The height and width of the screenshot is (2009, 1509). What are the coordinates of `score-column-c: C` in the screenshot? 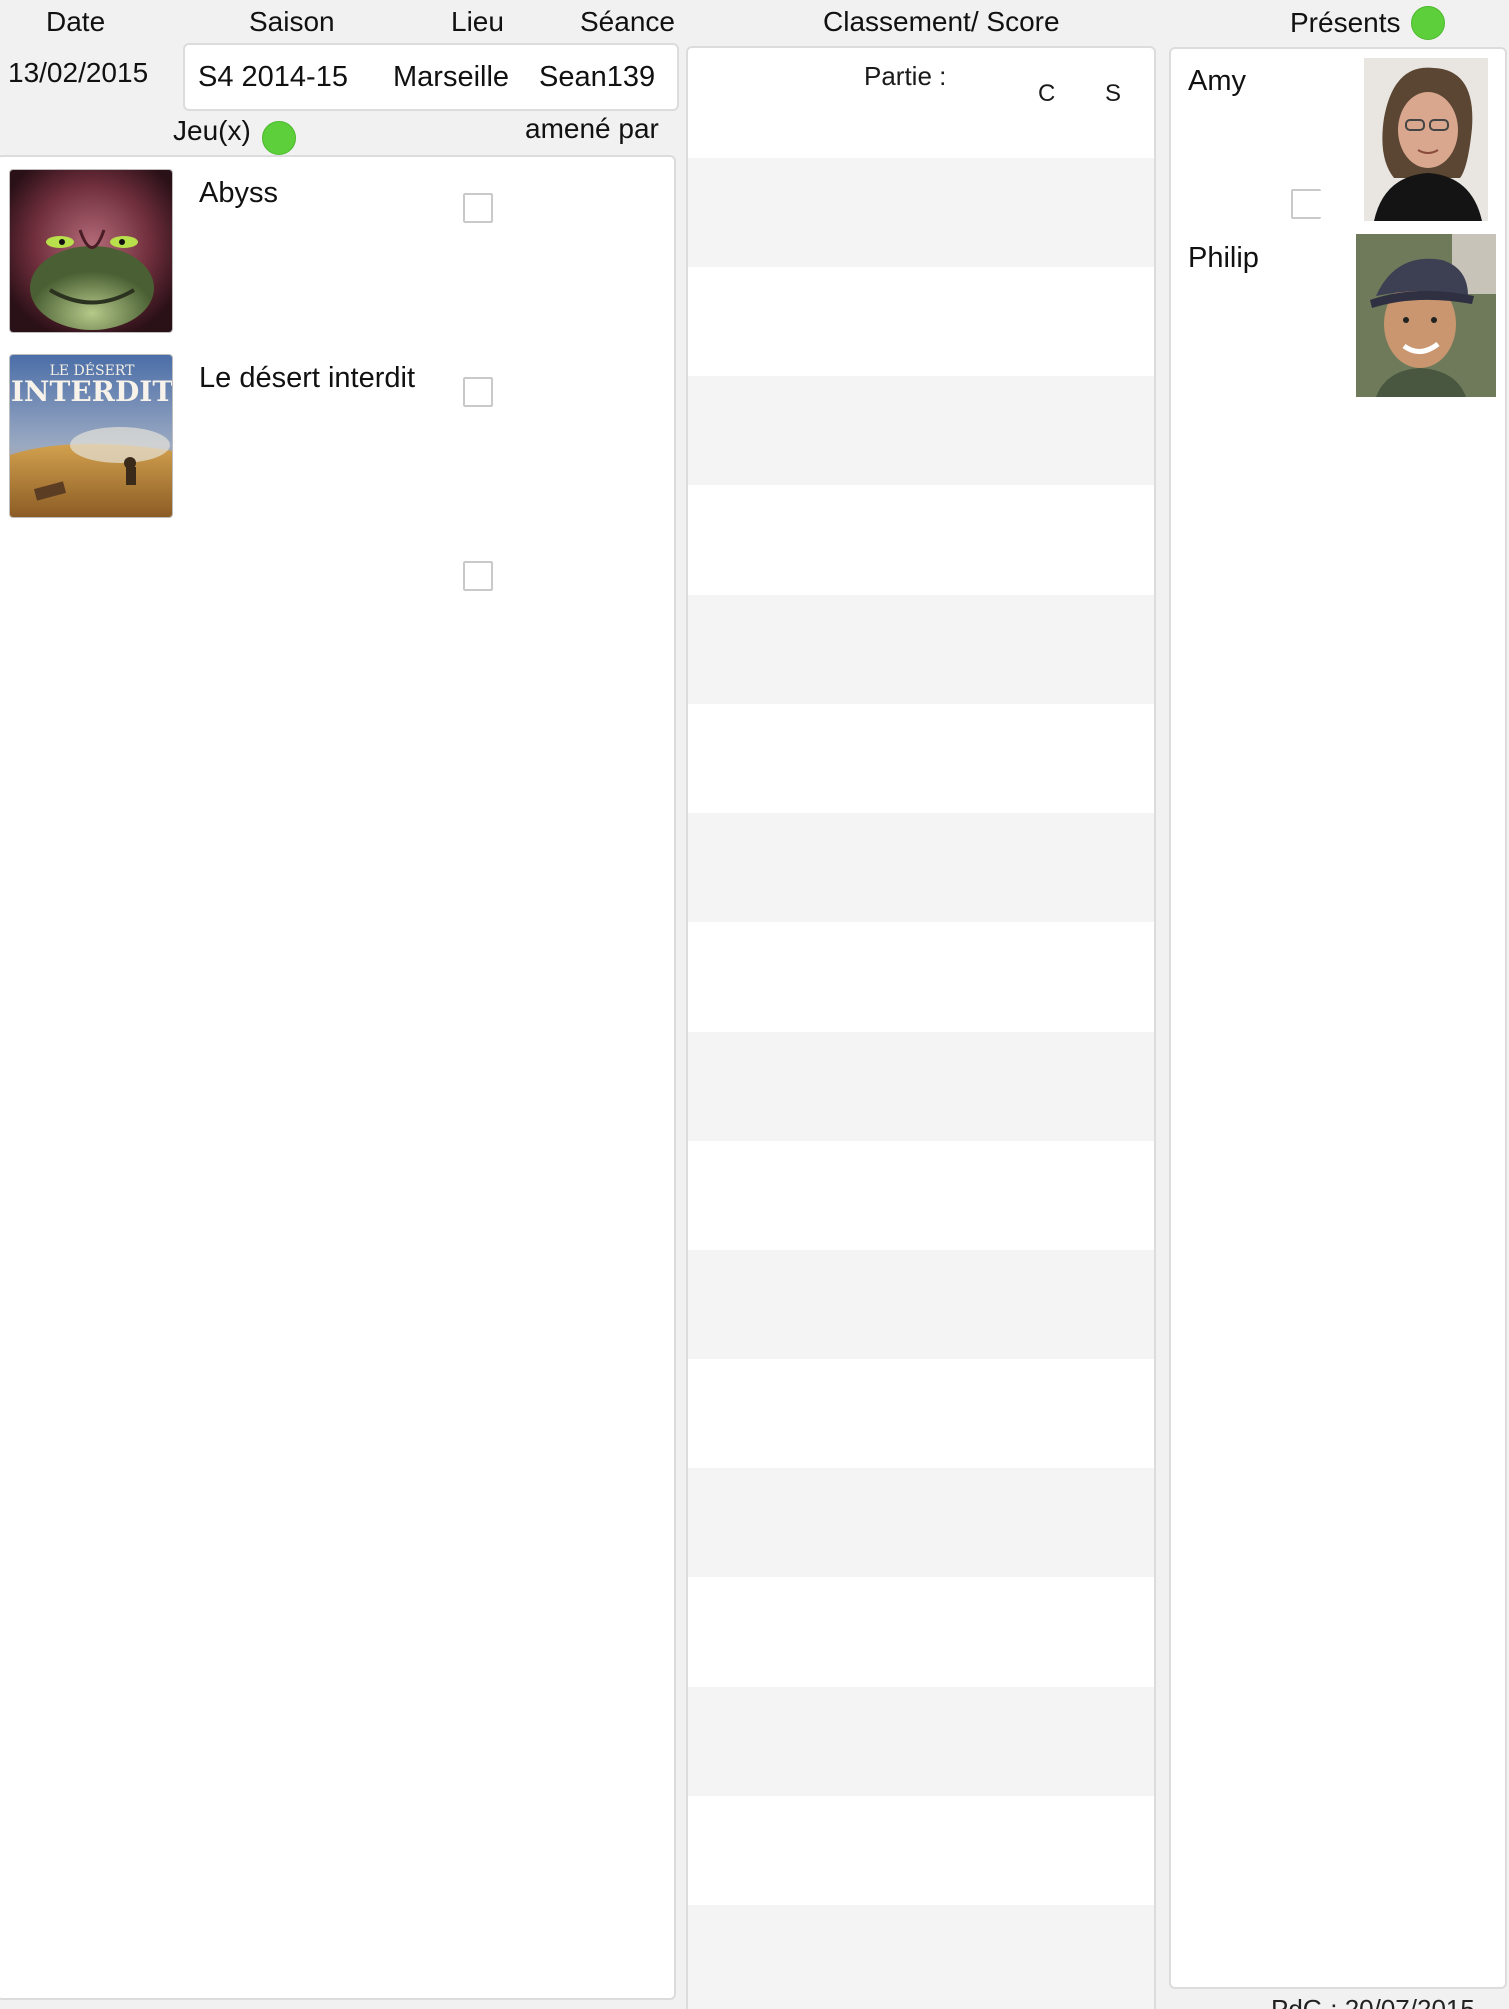 It's located at (1047, 93).